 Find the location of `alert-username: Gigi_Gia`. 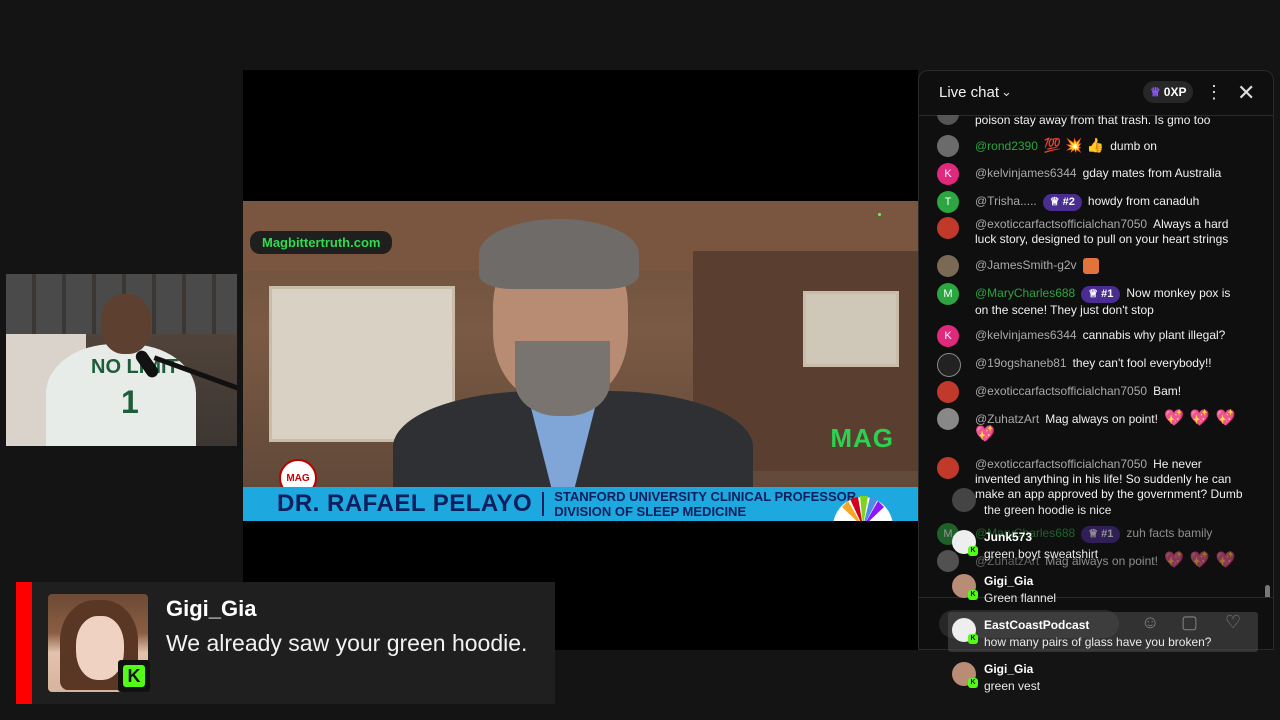

alert-username: Gigi_Gia is located at coordinates (211, 608).